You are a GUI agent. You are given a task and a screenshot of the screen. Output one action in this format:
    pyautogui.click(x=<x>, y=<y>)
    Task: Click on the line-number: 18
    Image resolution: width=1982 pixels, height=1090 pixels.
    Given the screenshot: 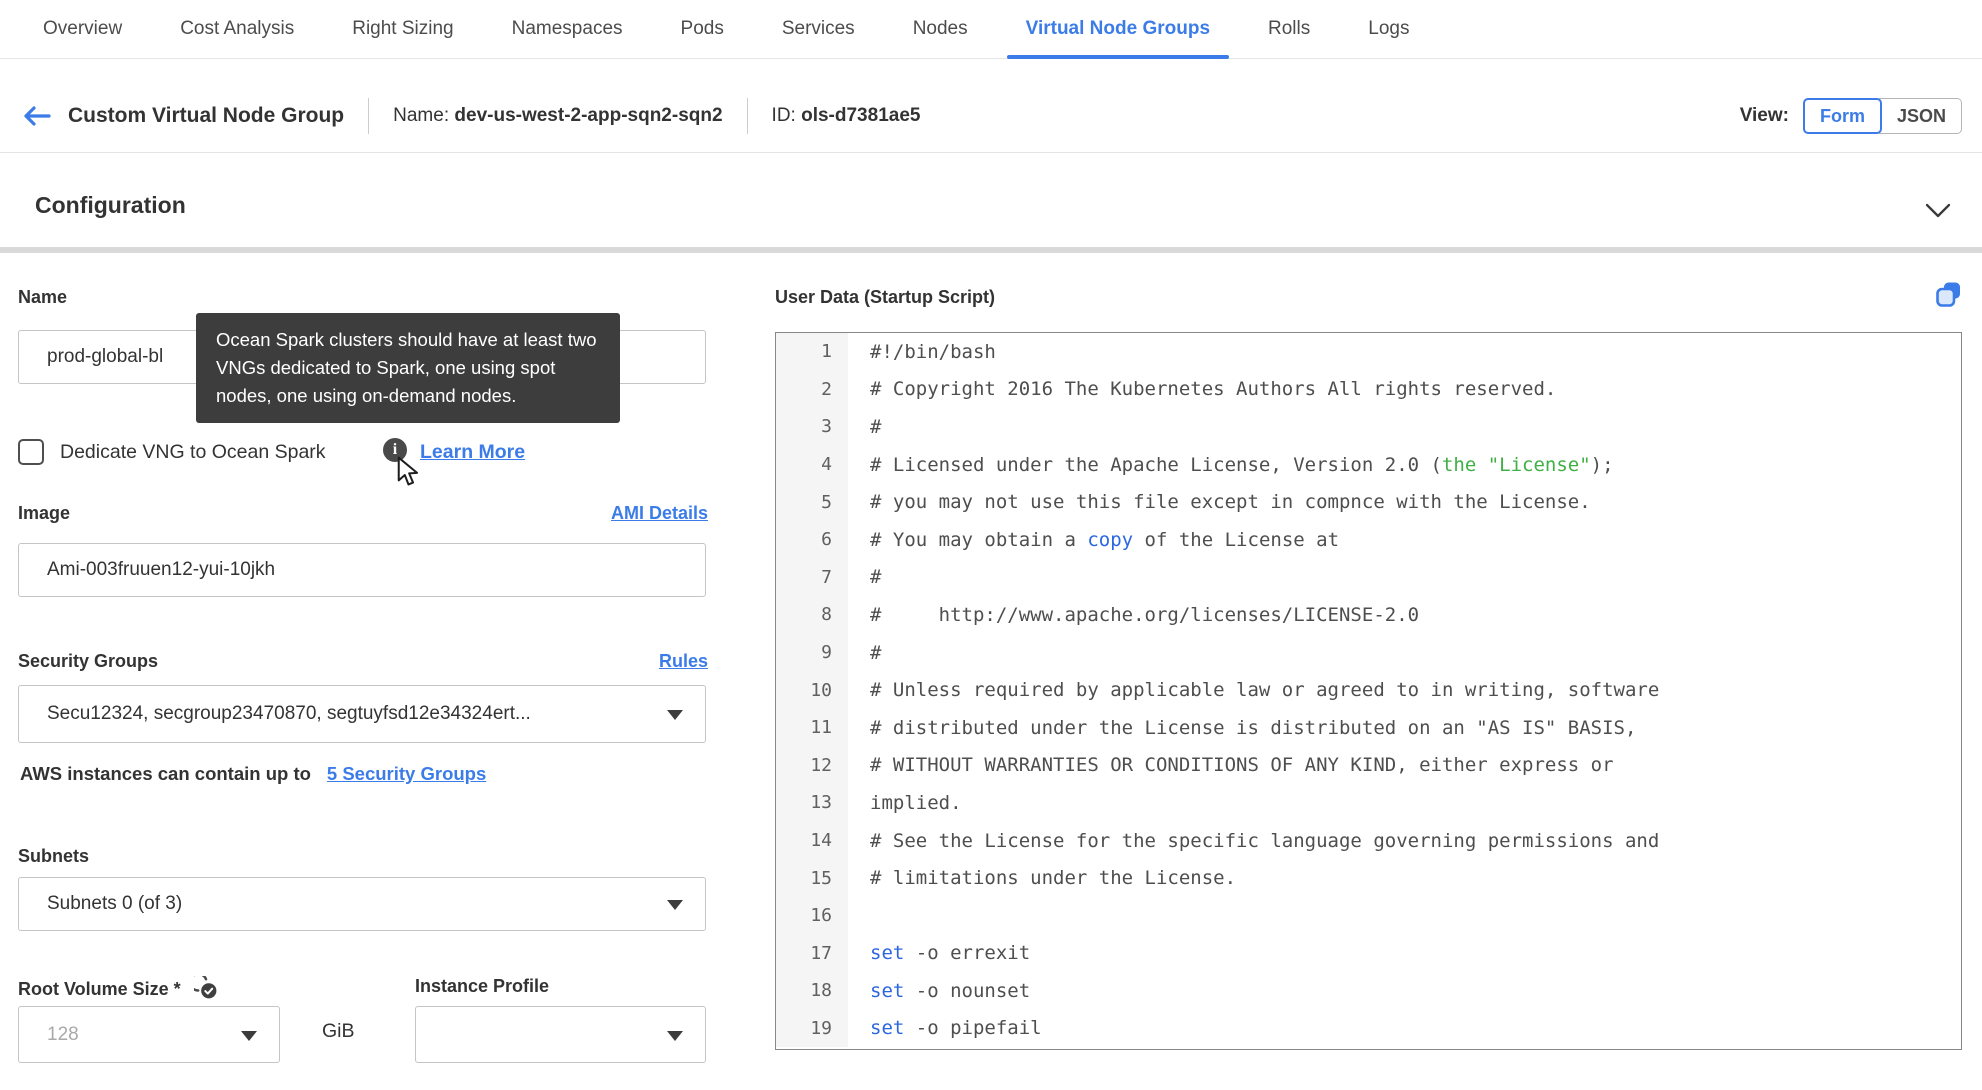 What is the action you would take?
    pyautogui.click(x=812, y=991)
    